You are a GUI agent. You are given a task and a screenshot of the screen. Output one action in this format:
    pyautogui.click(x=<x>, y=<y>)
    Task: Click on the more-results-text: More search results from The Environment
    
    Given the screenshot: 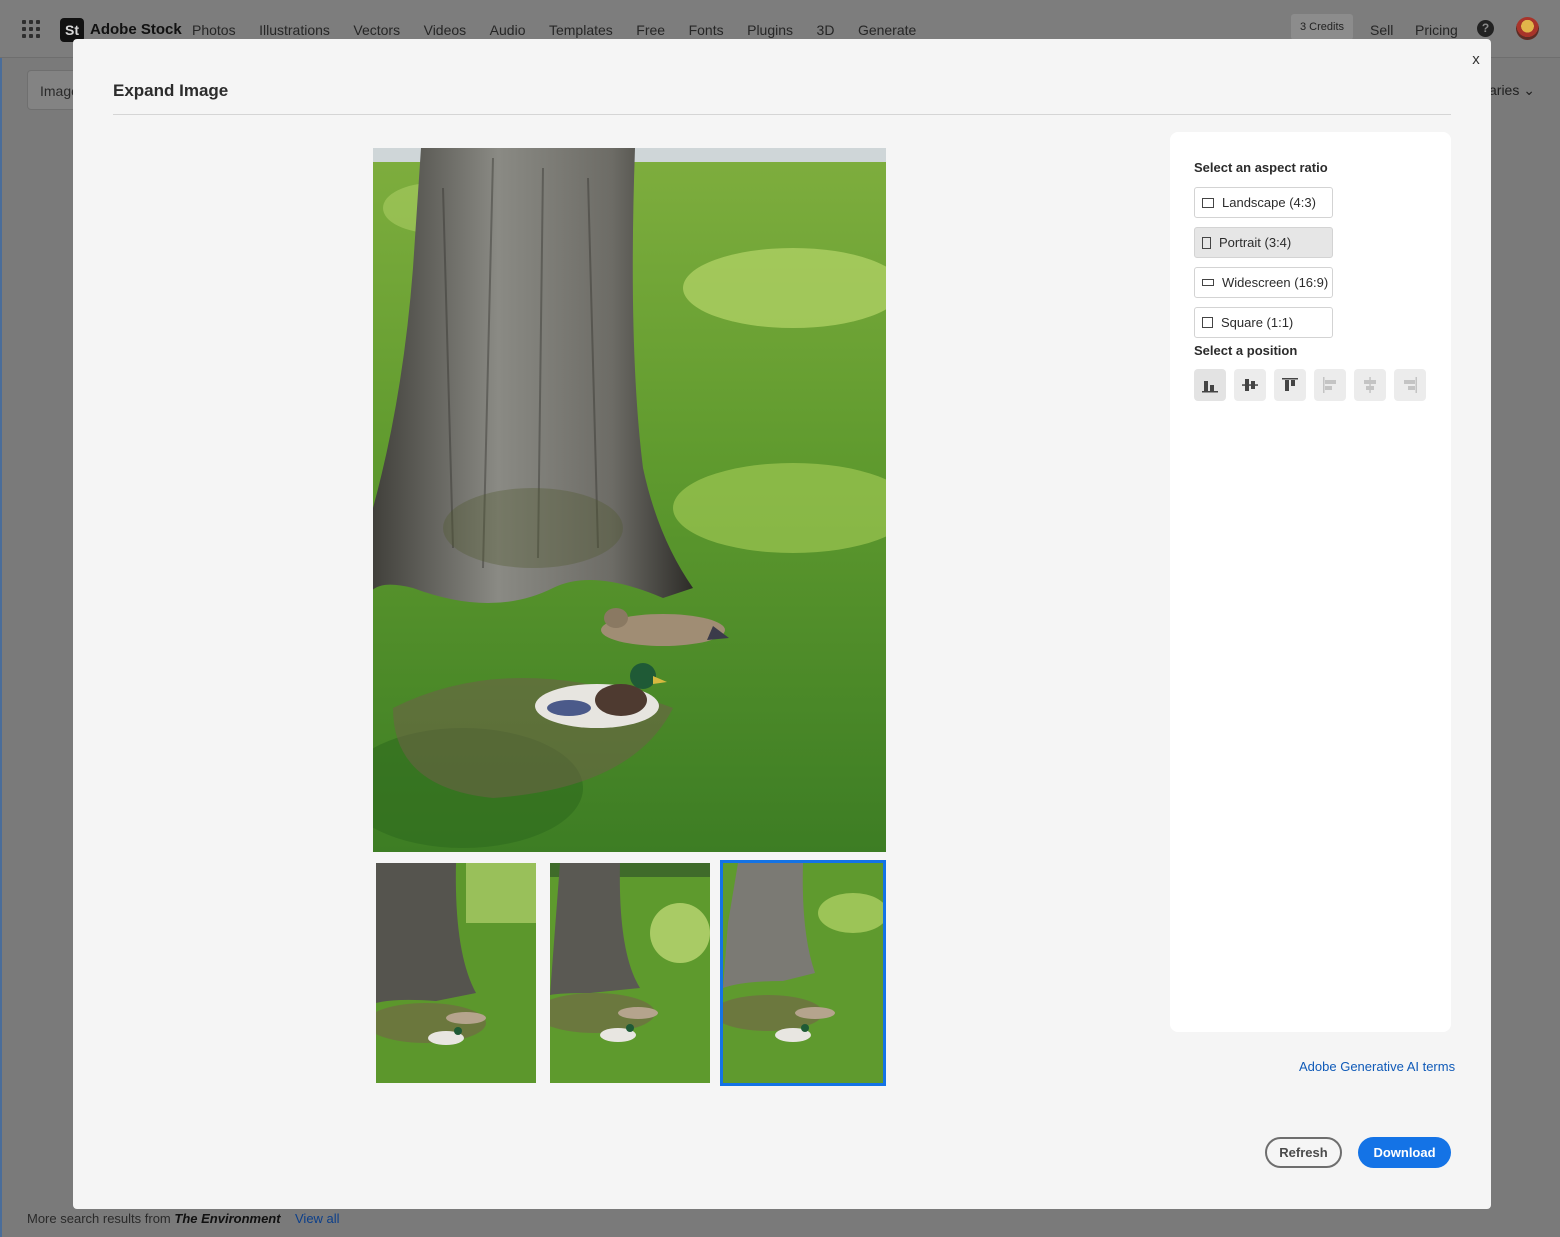 What is the action you would take?
    pyautogui.click(x=154, y=1218)
    